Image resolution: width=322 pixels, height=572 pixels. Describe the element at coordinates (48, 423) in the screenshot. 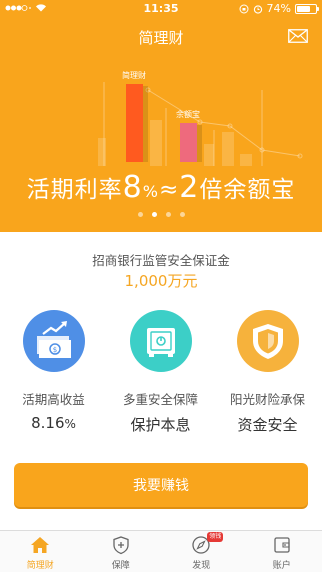

I see `feature-rate-value: 8.16` at that location.